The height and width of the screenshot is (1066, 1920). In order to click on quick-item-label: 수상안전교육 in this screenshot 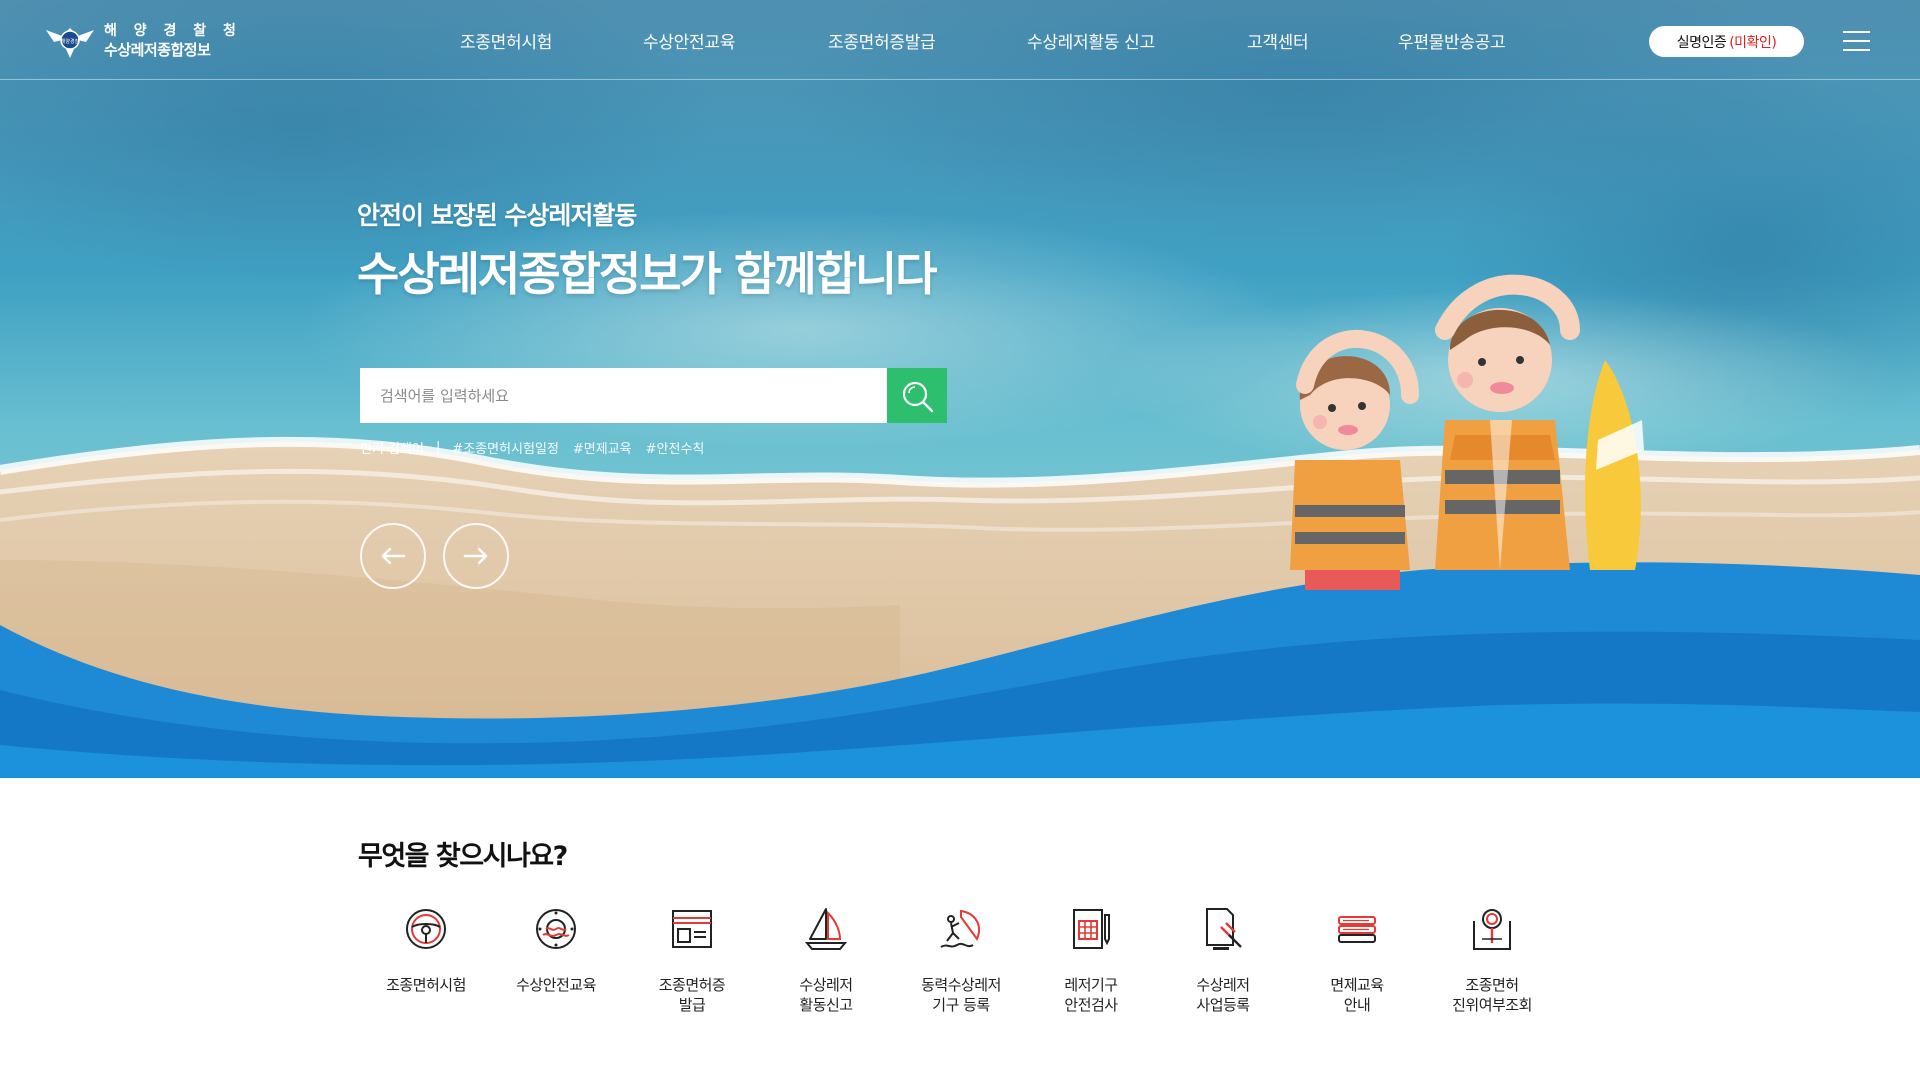, I will do `click(556, 985)`.